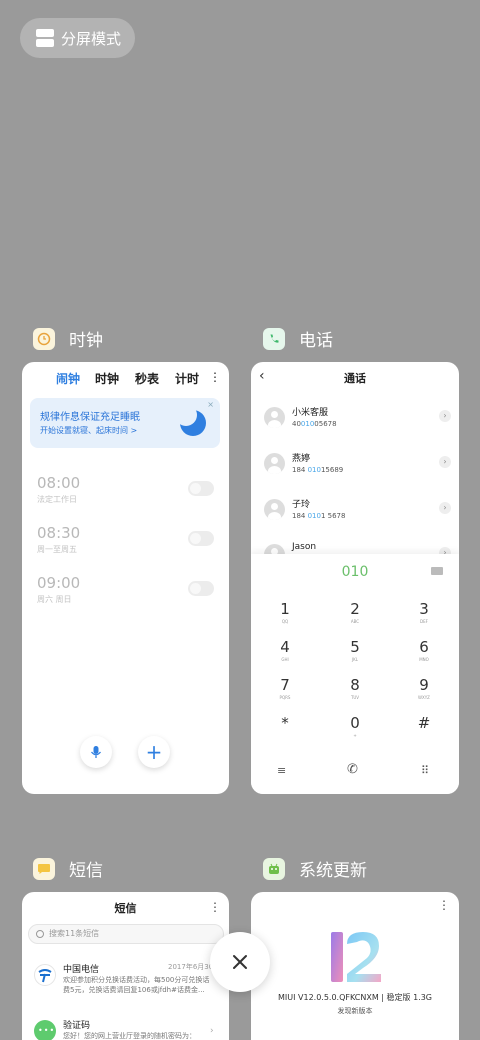 This screenshot has width=480, height=1040. What do you see at coordinates (425, 770) in the screenshot?
I see `dialpad-icon: ⠿` at bounding box center [425, 770].